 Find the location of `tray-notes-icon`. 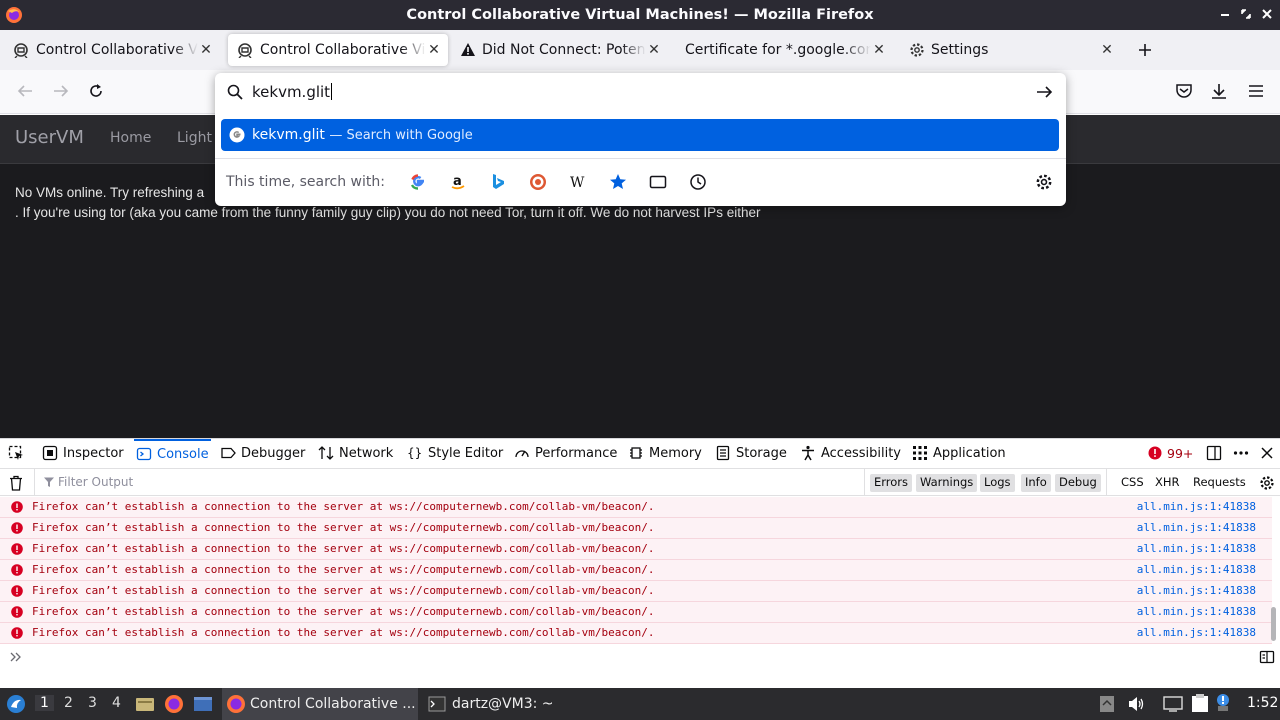

tray-notes-icon is located at coordinates (1107, 704).